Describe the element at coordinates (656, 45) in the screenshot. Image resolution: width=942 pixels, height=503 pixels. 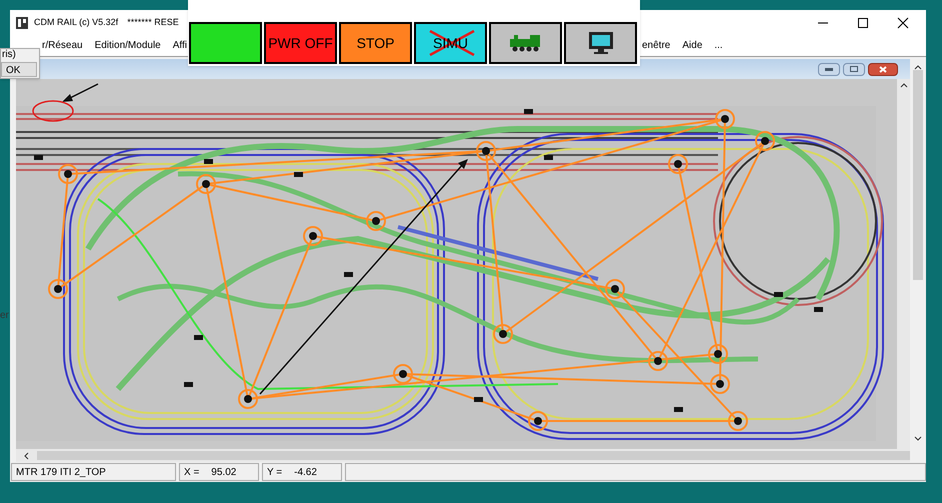
I see `menu-item: enêtre` at that location.